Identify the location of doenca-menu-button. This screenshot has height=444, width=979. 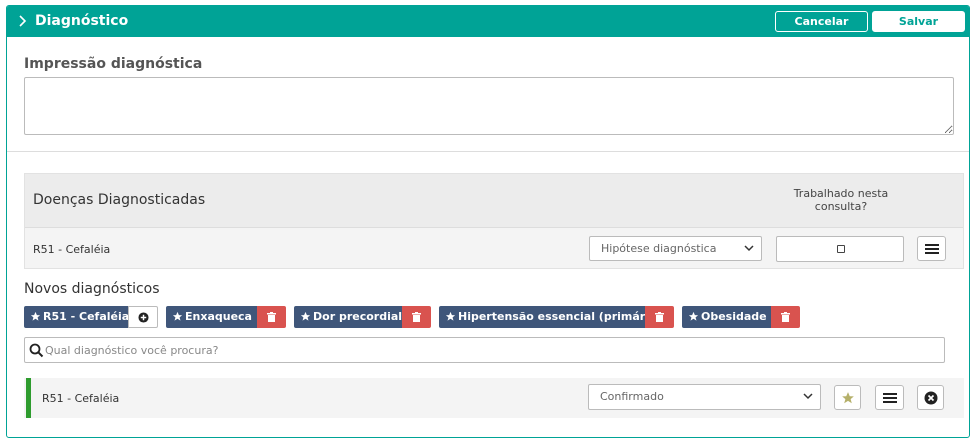
(931, 248).